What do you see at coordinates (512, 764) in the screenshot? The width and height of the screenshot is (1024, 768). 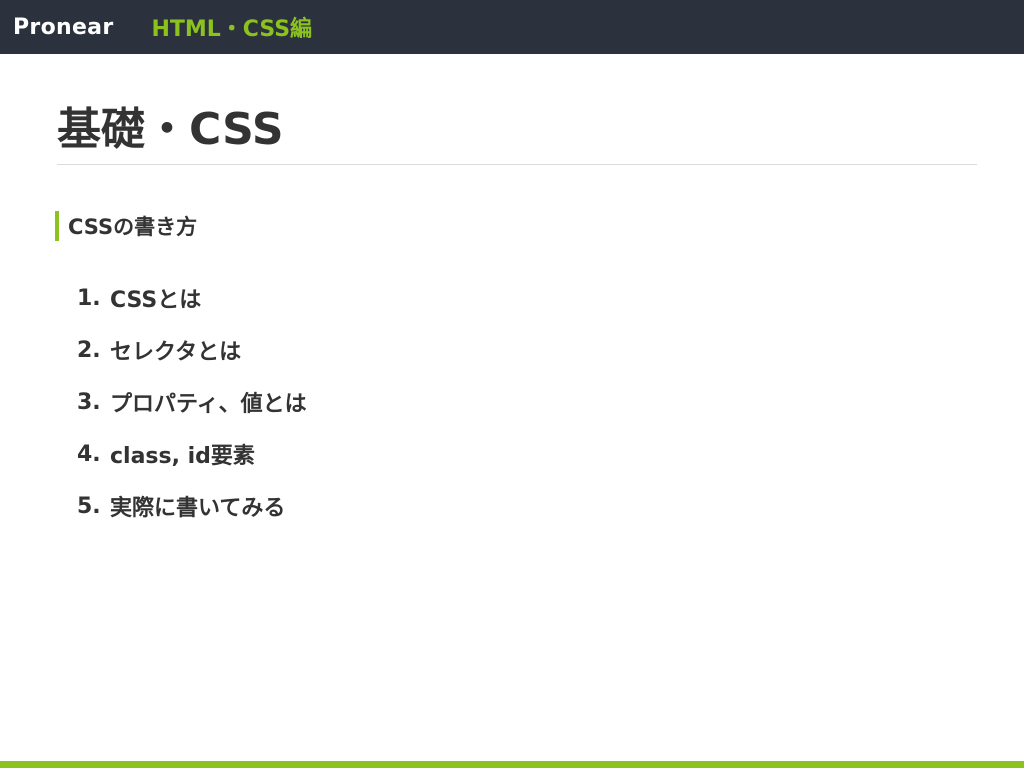 I see `bottom-accent-bar` at bounding box center [512, 764].